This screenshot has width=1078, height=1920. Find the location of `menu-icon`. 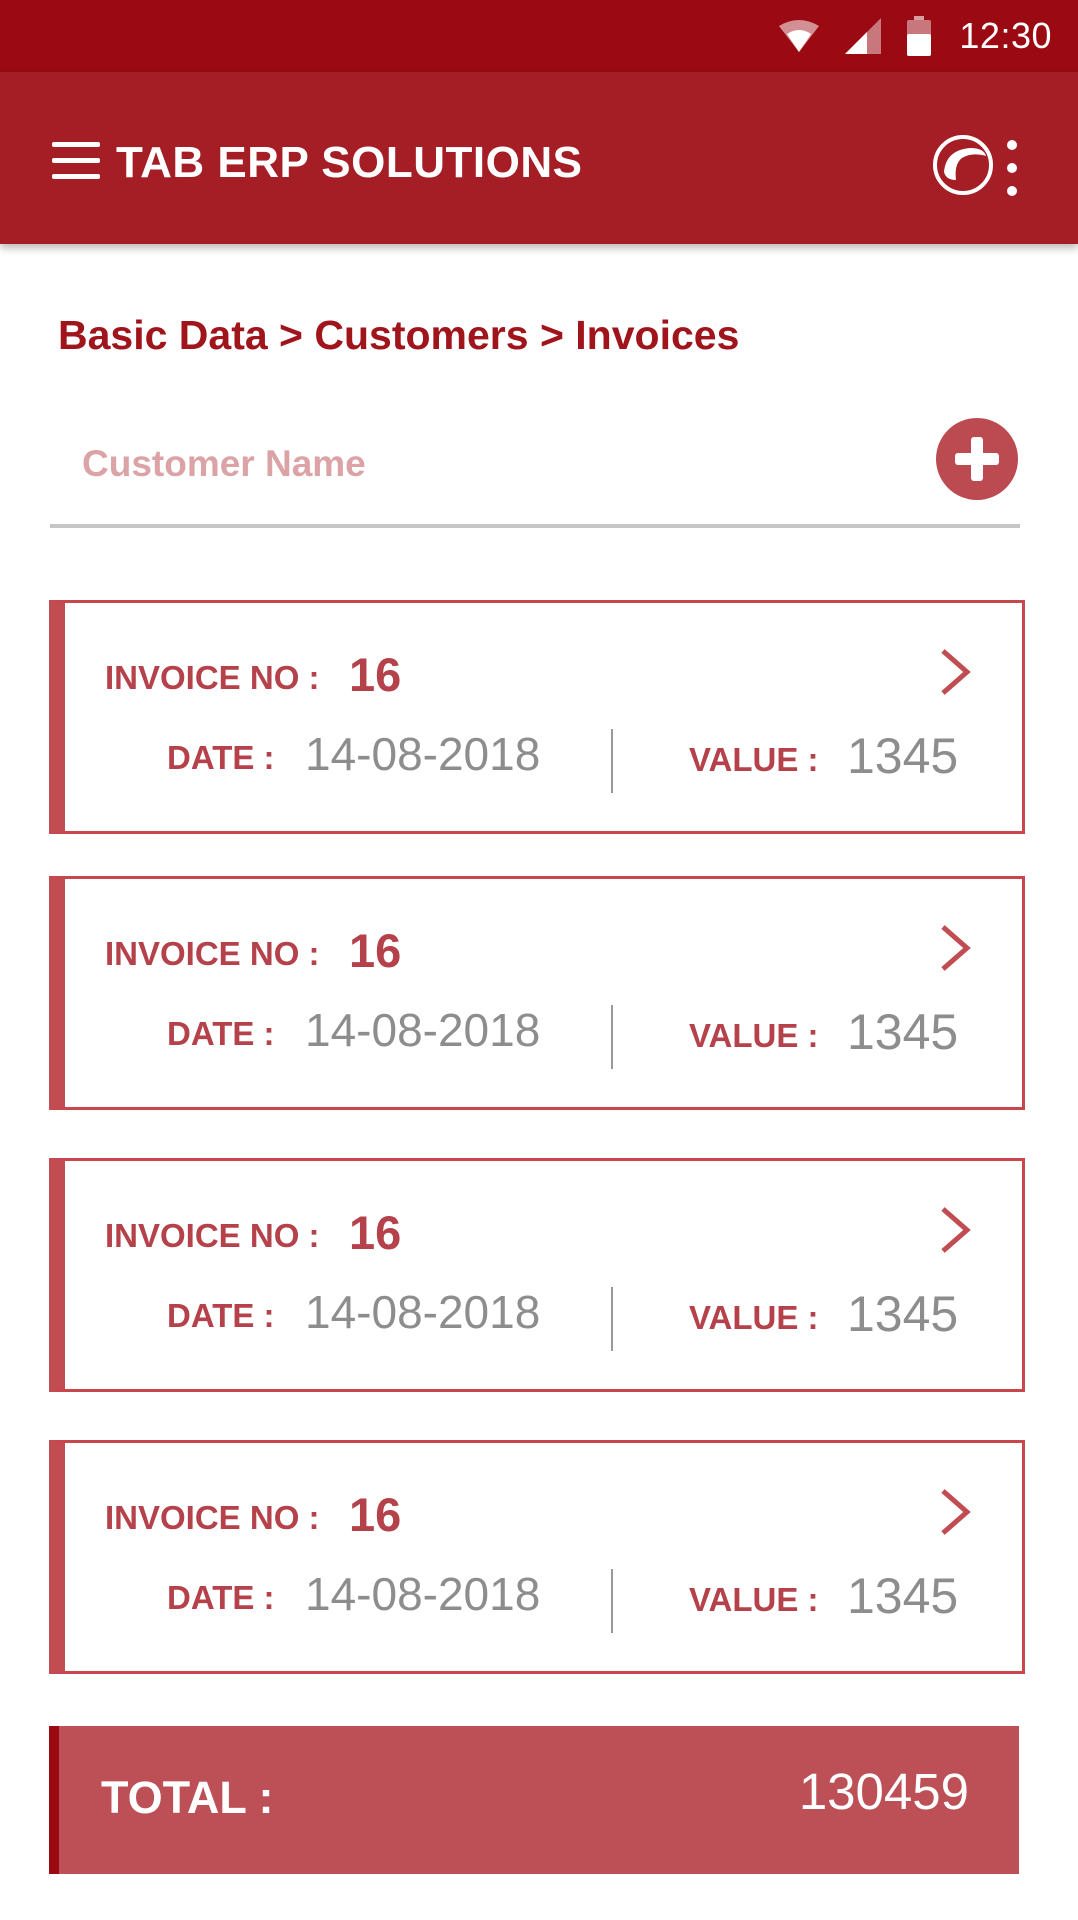

menu-icon is located at coordinates (76, 161).